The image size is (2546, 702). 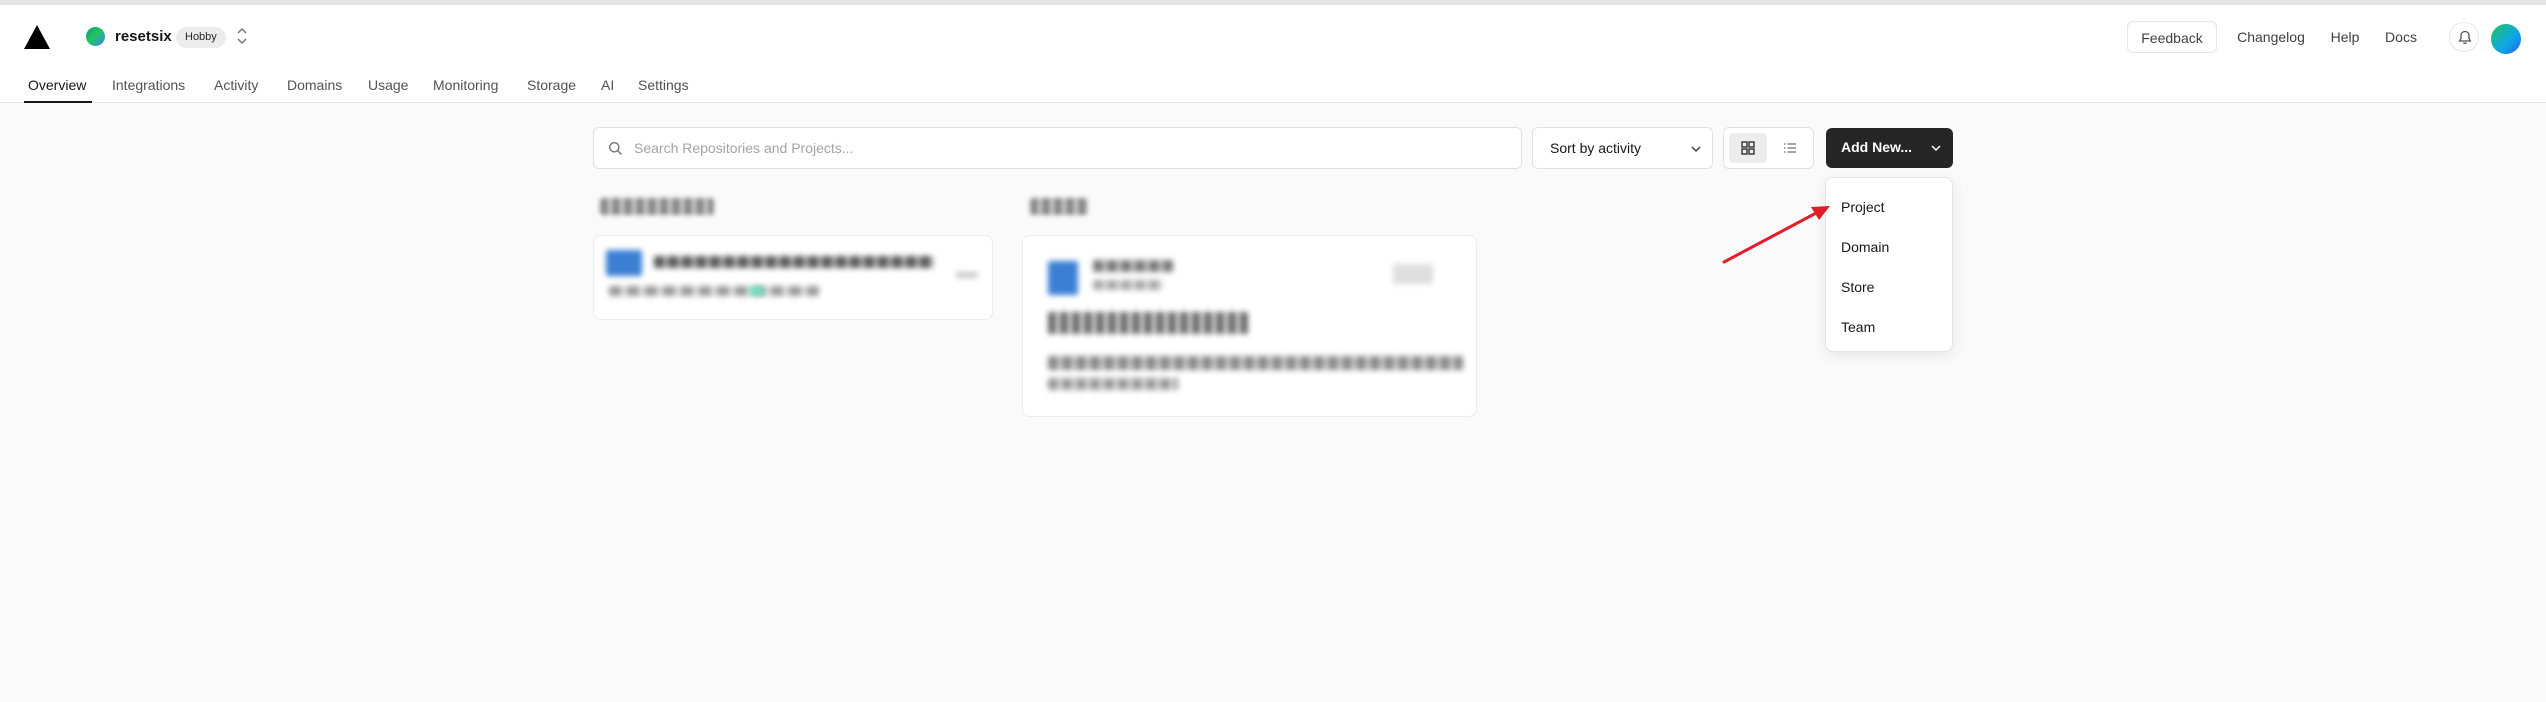 I want to click on active-tab-indicator, so click(x=58, y=102).